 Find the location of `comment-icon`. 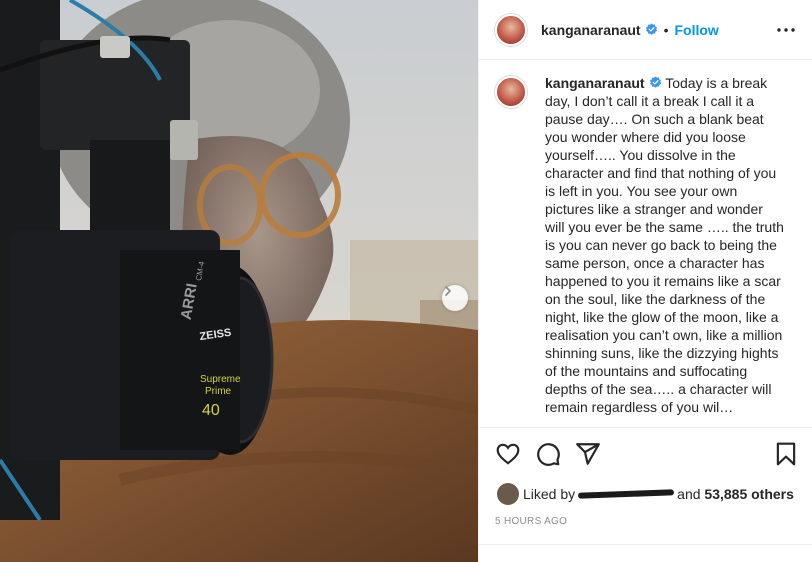

comment-icon is located at coordinates (548, 454).